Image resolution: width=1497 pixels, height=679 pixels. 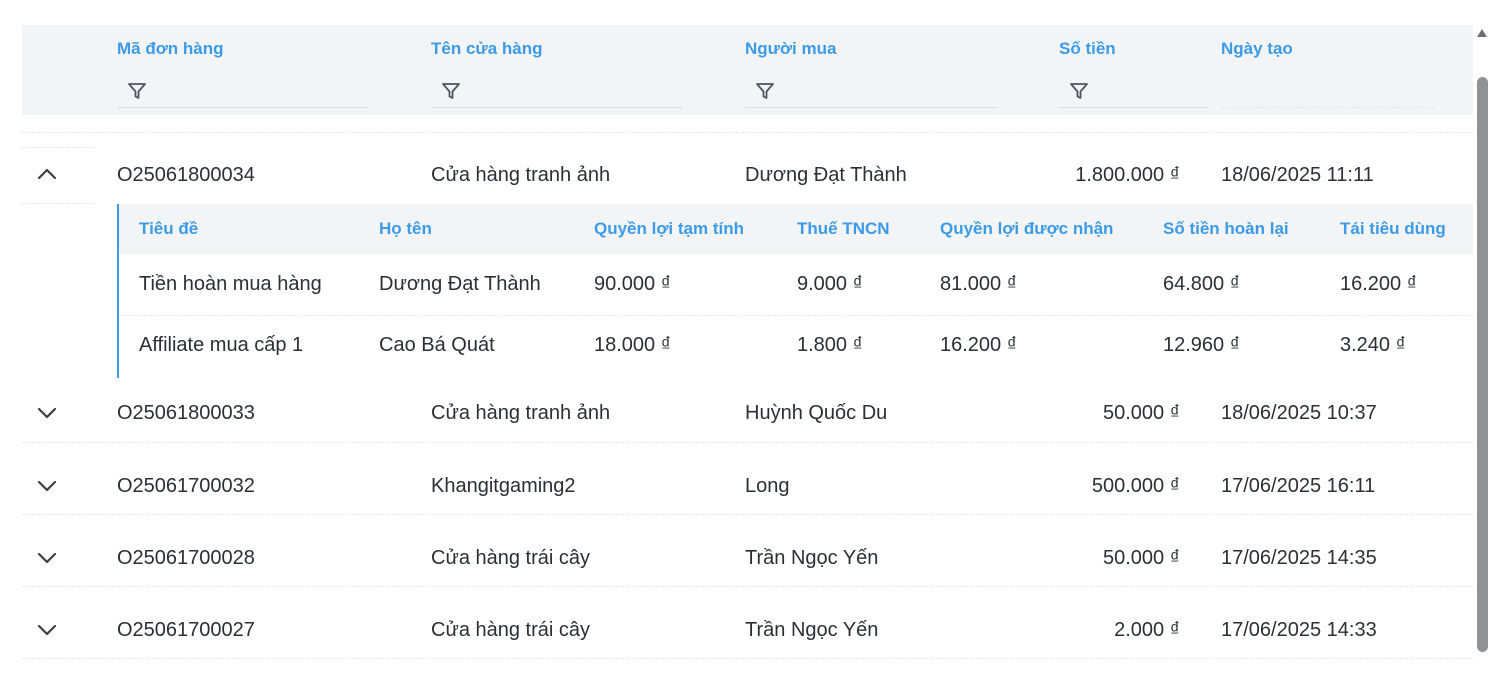 I want to click on buyer-name: Huỳnh Quốc Du, so click(x=816, y=413).